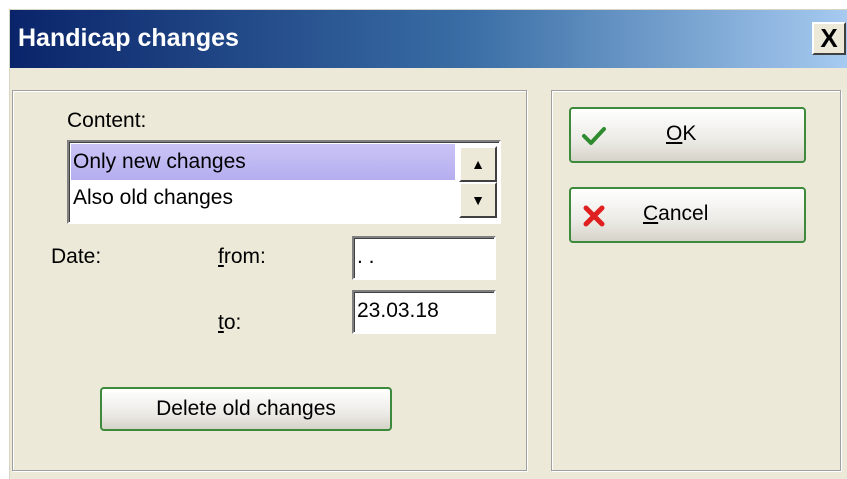 This screenshot has height=479, width=847. Describe the element at coordinates (76, 256) in the screenshot. I see `date-label: Date:` at that location.